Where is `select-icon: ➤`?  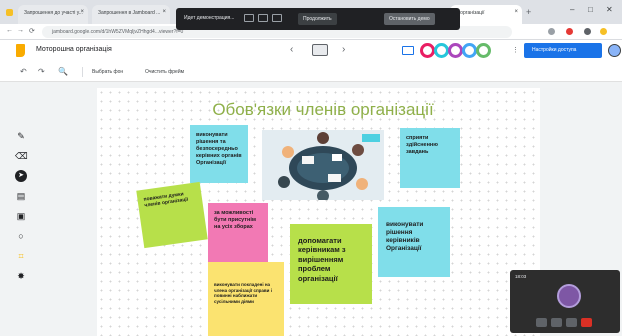 select-icon: ➤ is located at coordinates (21, 176).